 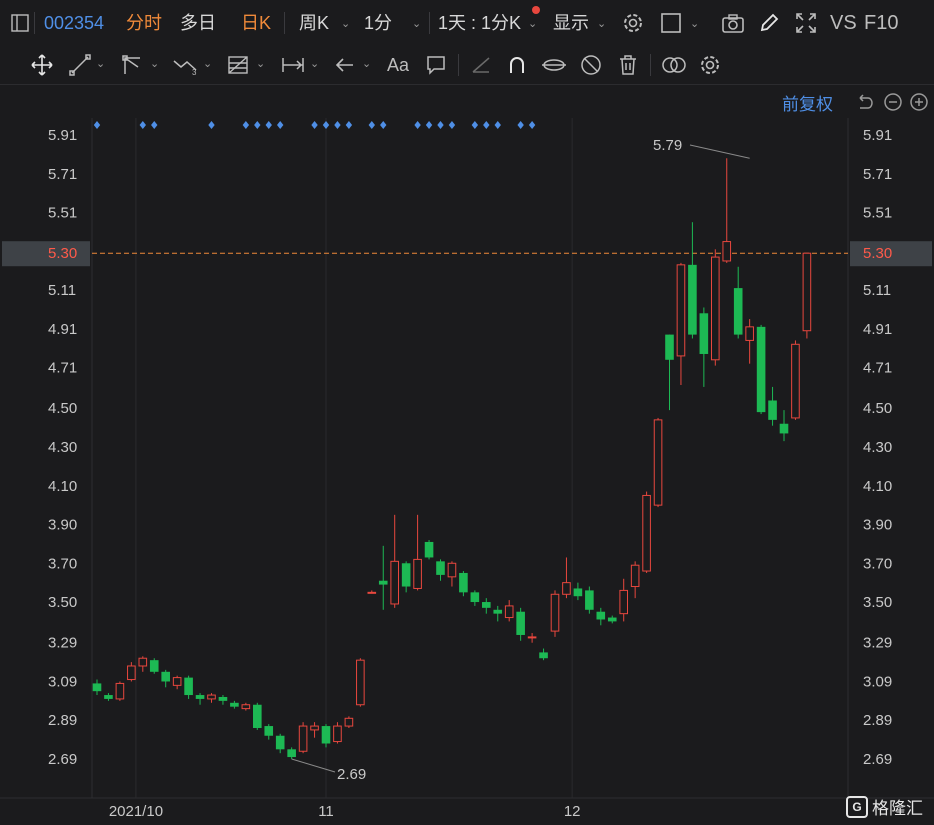 What do you see at coordinates (877, 253) in the screenshot?
I see `current-price-label-right: 5.30` at bounding box center [877, 253].